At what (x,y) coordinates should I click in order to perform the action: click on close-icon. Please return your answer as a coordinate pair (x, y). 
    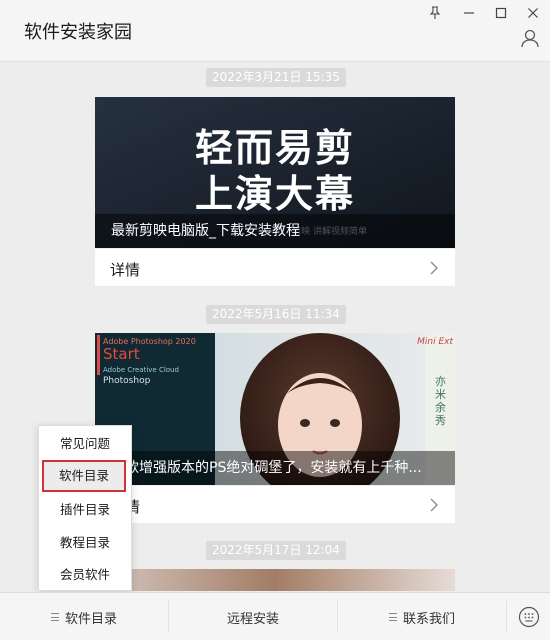
    Looking at the image, I should click on (533, 13).